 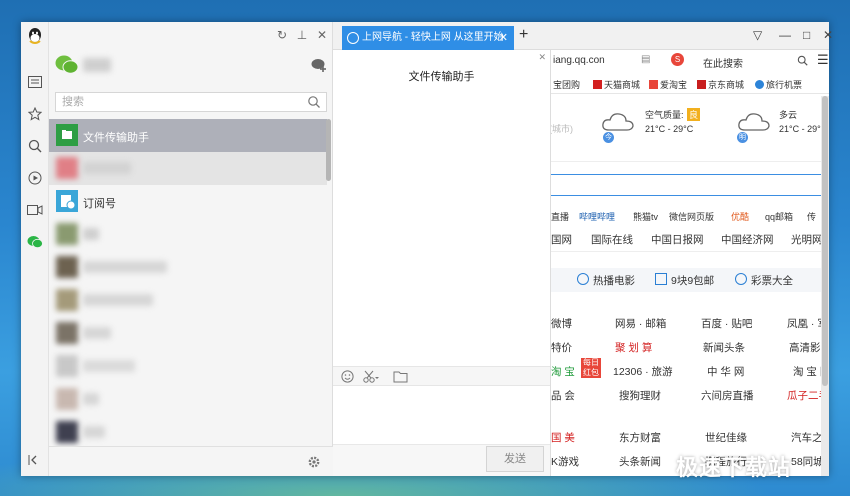 I want to click on quick-link: 微信网页版, so click(x=691, y=216).